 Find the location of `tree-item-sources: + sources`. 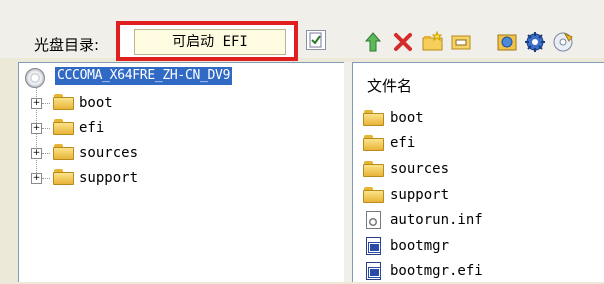

tree-item-sources: + sources is located at coordinates (131, 154).